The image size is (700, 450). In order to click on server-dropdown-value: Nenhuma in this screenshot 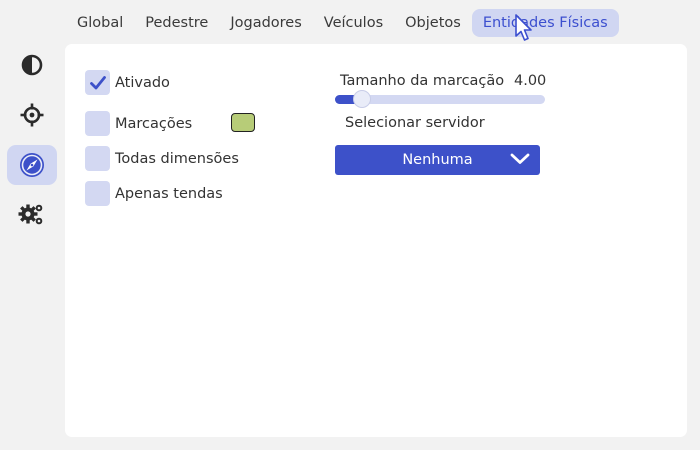, I will do `click(437, 160)`.